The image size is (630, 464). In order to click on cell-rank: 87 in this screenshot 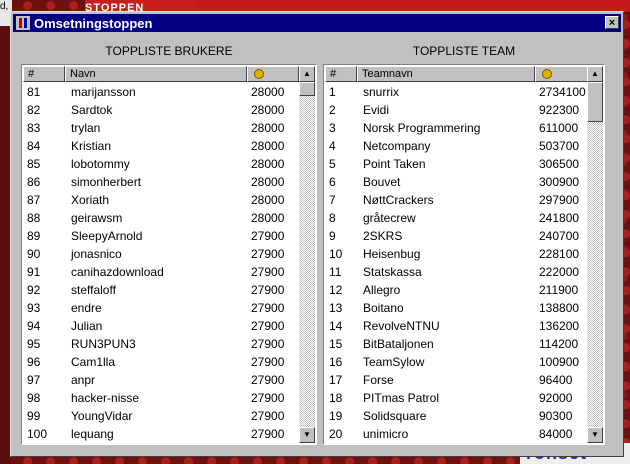, I will do `click(34, 200)`.